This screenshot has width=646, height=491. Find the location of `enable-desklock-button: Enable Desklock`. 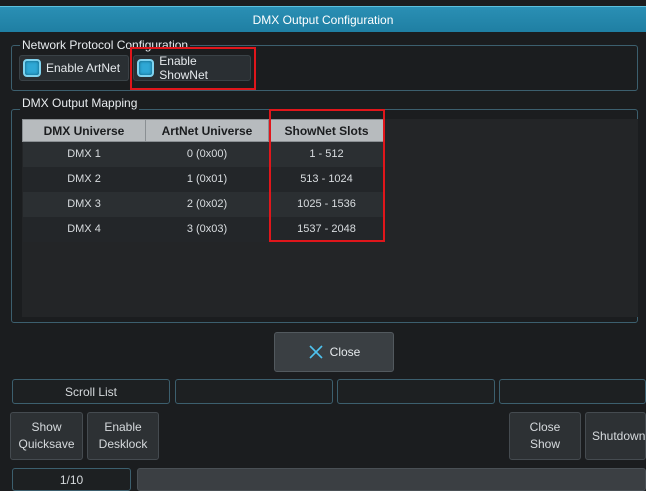

enable-desklock-button: Enable Desklock is located at coordinates (123, 436).